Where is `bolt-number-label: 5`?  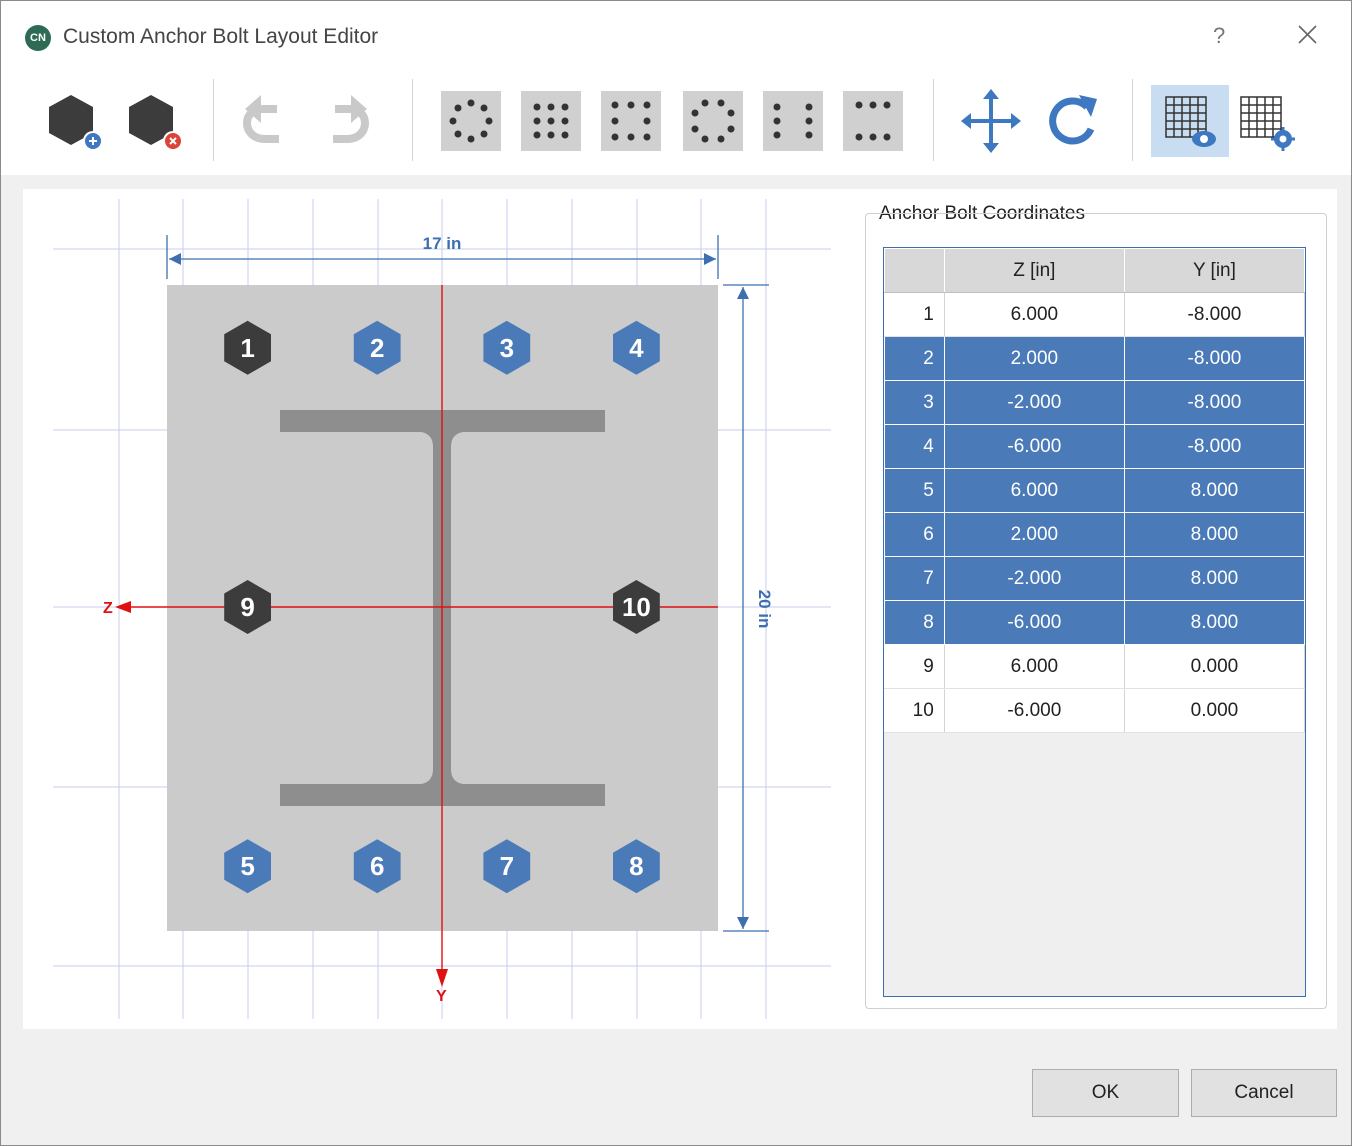 bolt-number-label: 5 is located at coordinates (247, 866).